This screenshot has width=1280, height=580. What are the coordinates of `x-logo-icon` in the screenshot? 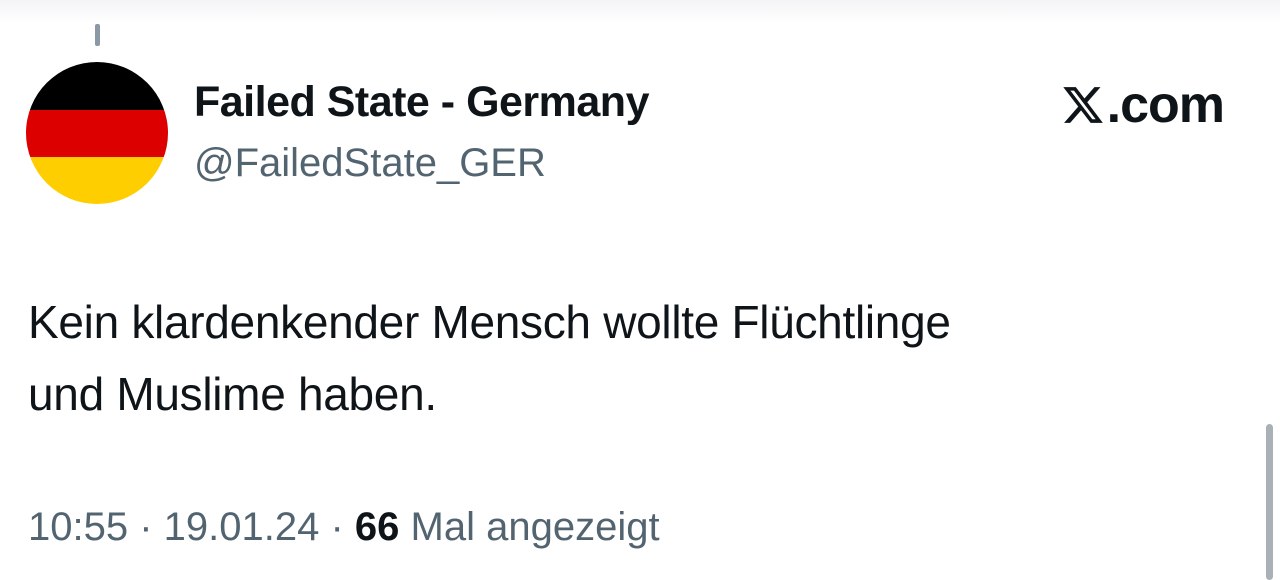 It's located at (1082, 105).